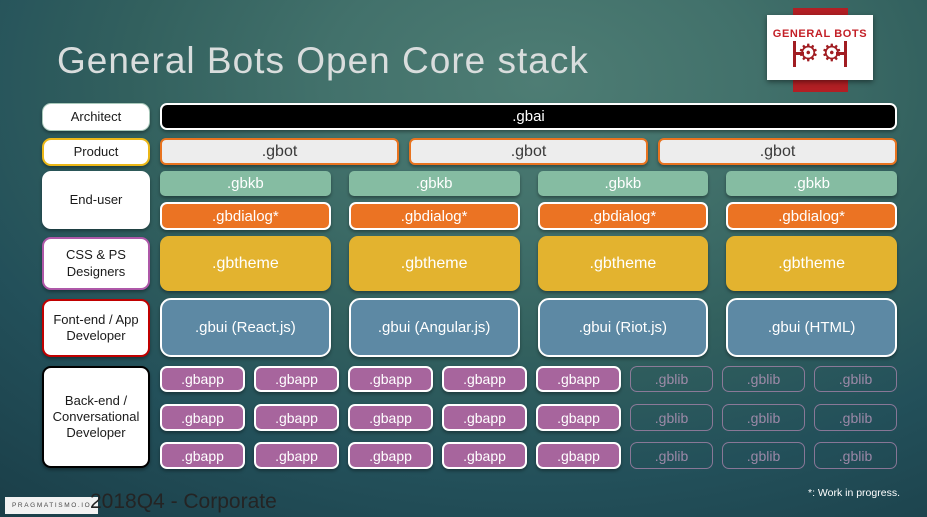  I want to click on general-bots-logo: GENERAL BOTS ⚙ ⚙, so click(820, 47).